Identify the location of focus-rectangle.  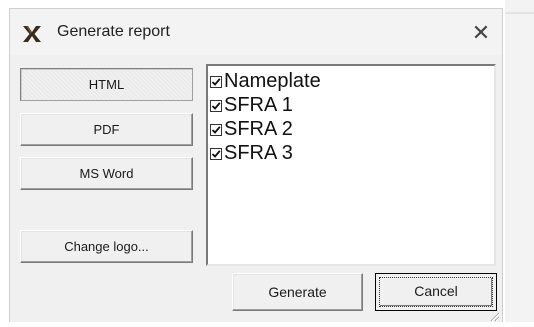
(436, 292).